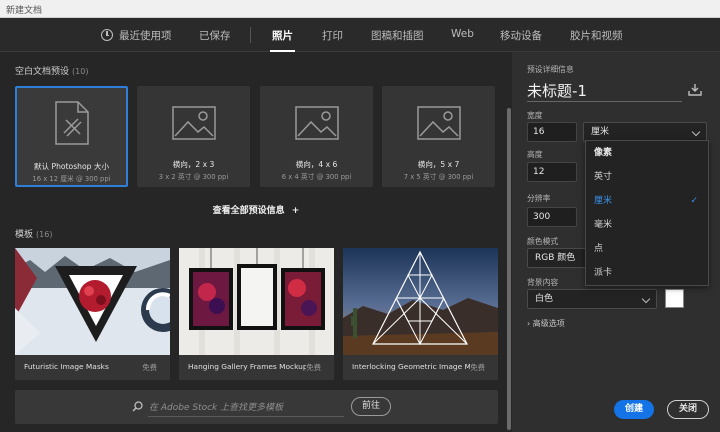 Image resolution: width=720 pixels, height=432 pixels. What do you see at coordinates (71, 179) in the screenshot?
I see `preset-size: 16 x 12 厘米 @ 300 ppi` at bounding box center [71, 179].